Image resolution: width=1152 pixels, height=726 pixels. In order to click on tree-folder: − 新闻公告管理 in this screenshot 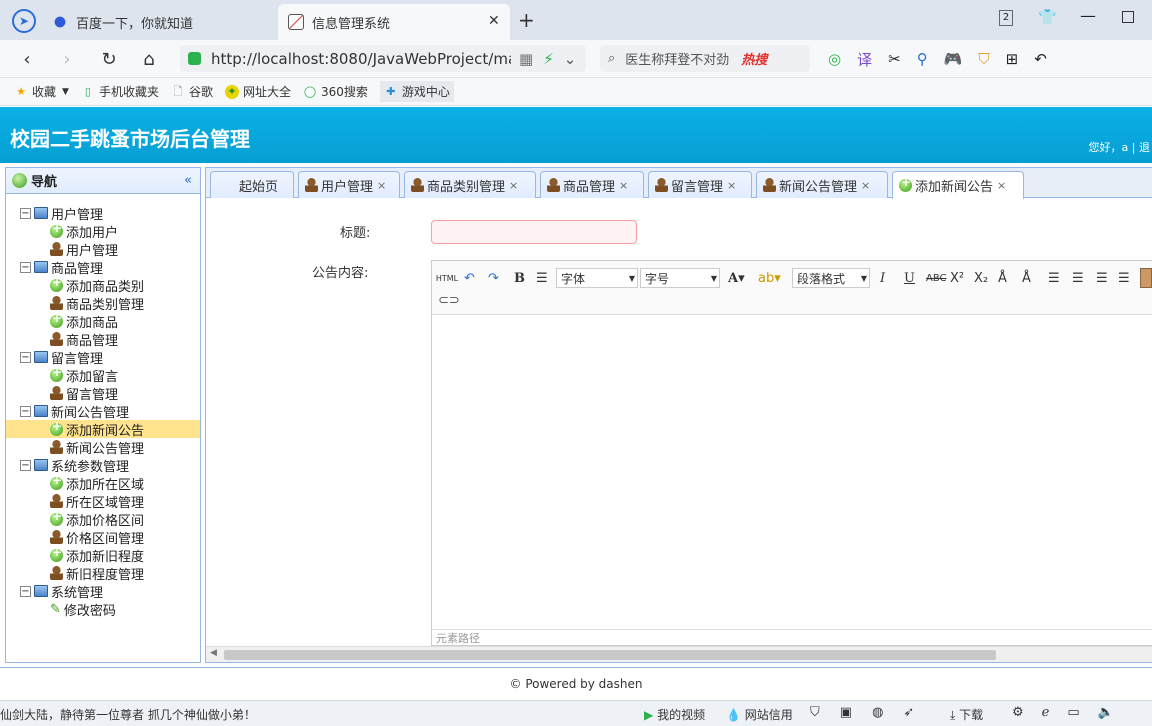, I will do `click(103, 411)`.